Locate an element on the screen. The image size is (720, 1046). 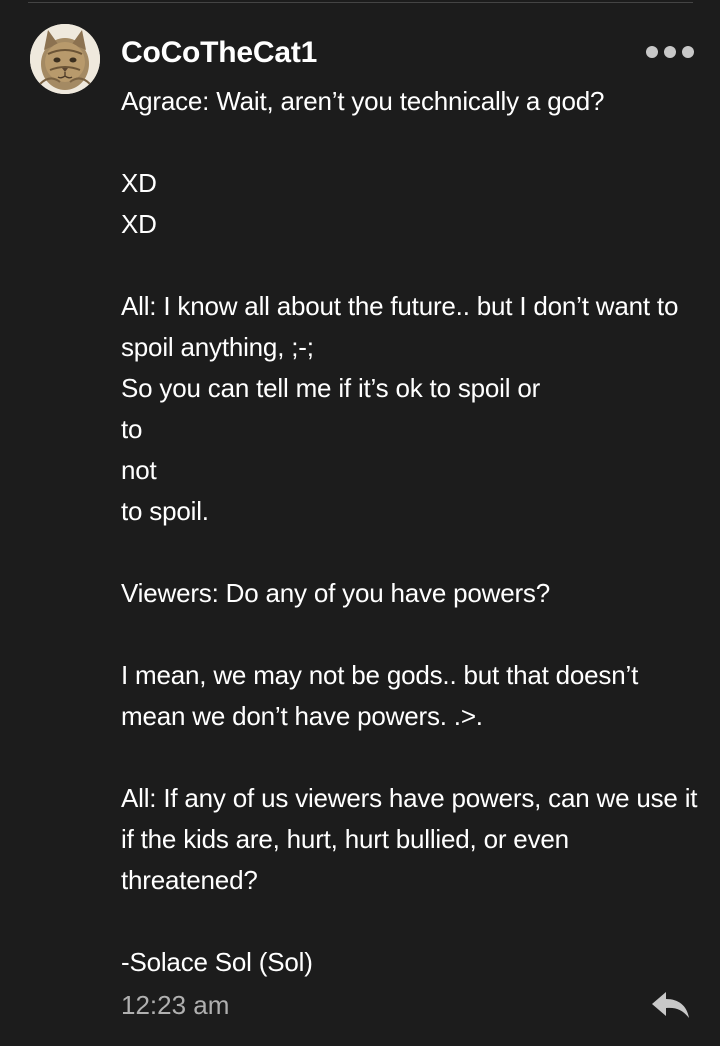
reply-button is located at coordinates (670, 1005).